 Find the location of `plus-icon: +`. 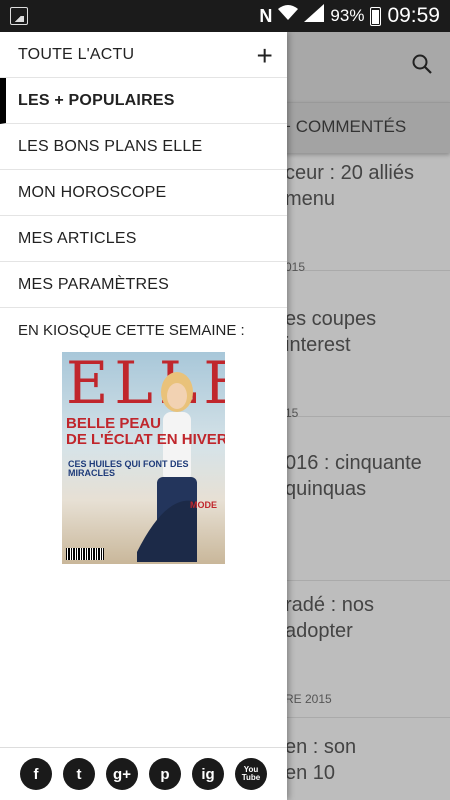

plus-icon: + is located at coordinates (264, 56).